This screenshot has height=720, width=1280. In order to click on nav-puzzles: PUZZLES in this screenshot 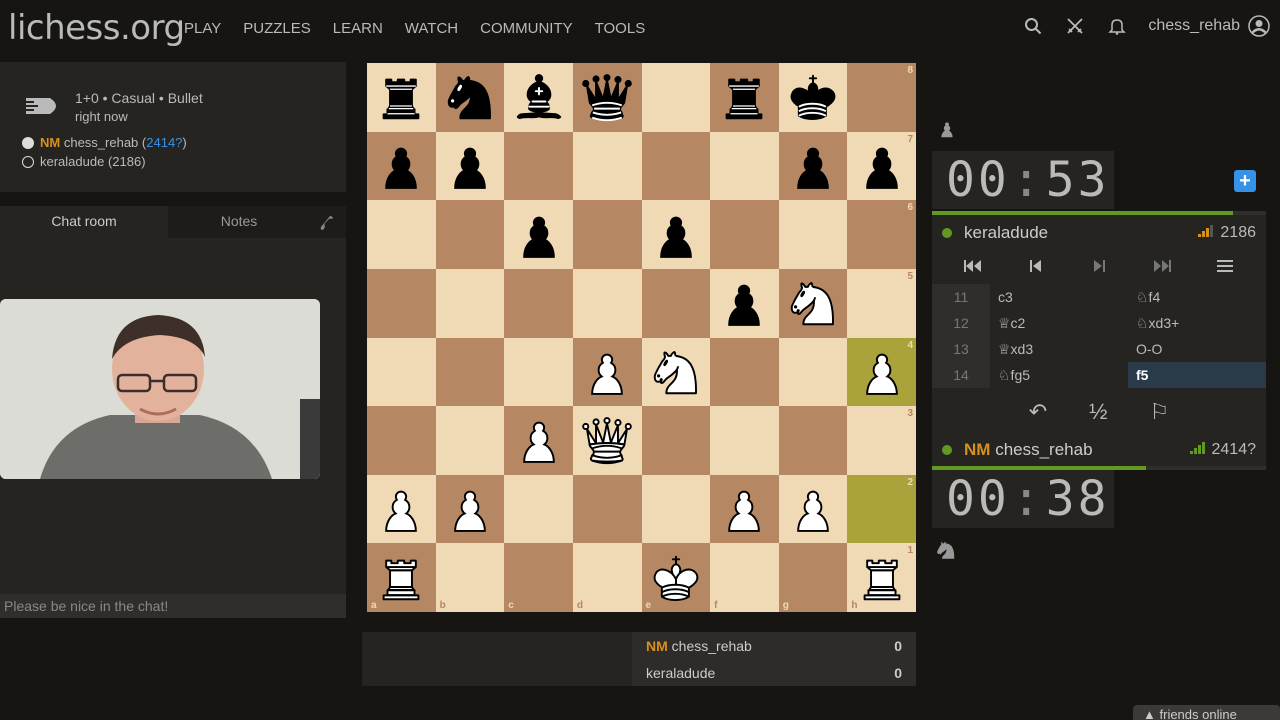, I will do `click(277, 28)`.